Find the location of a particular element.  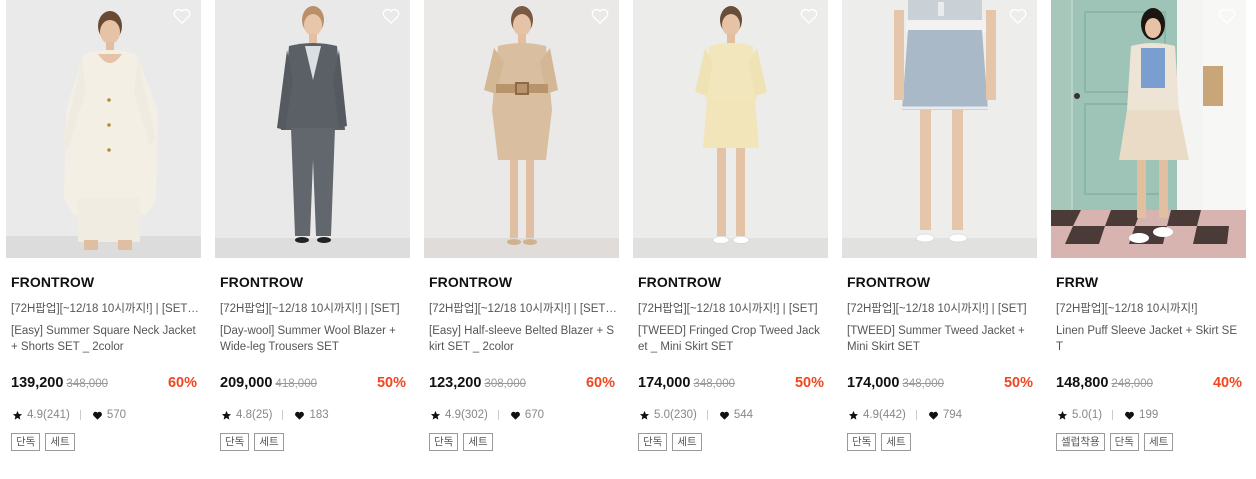

sale-price: 209,000 is located at coordinates (246, 383).